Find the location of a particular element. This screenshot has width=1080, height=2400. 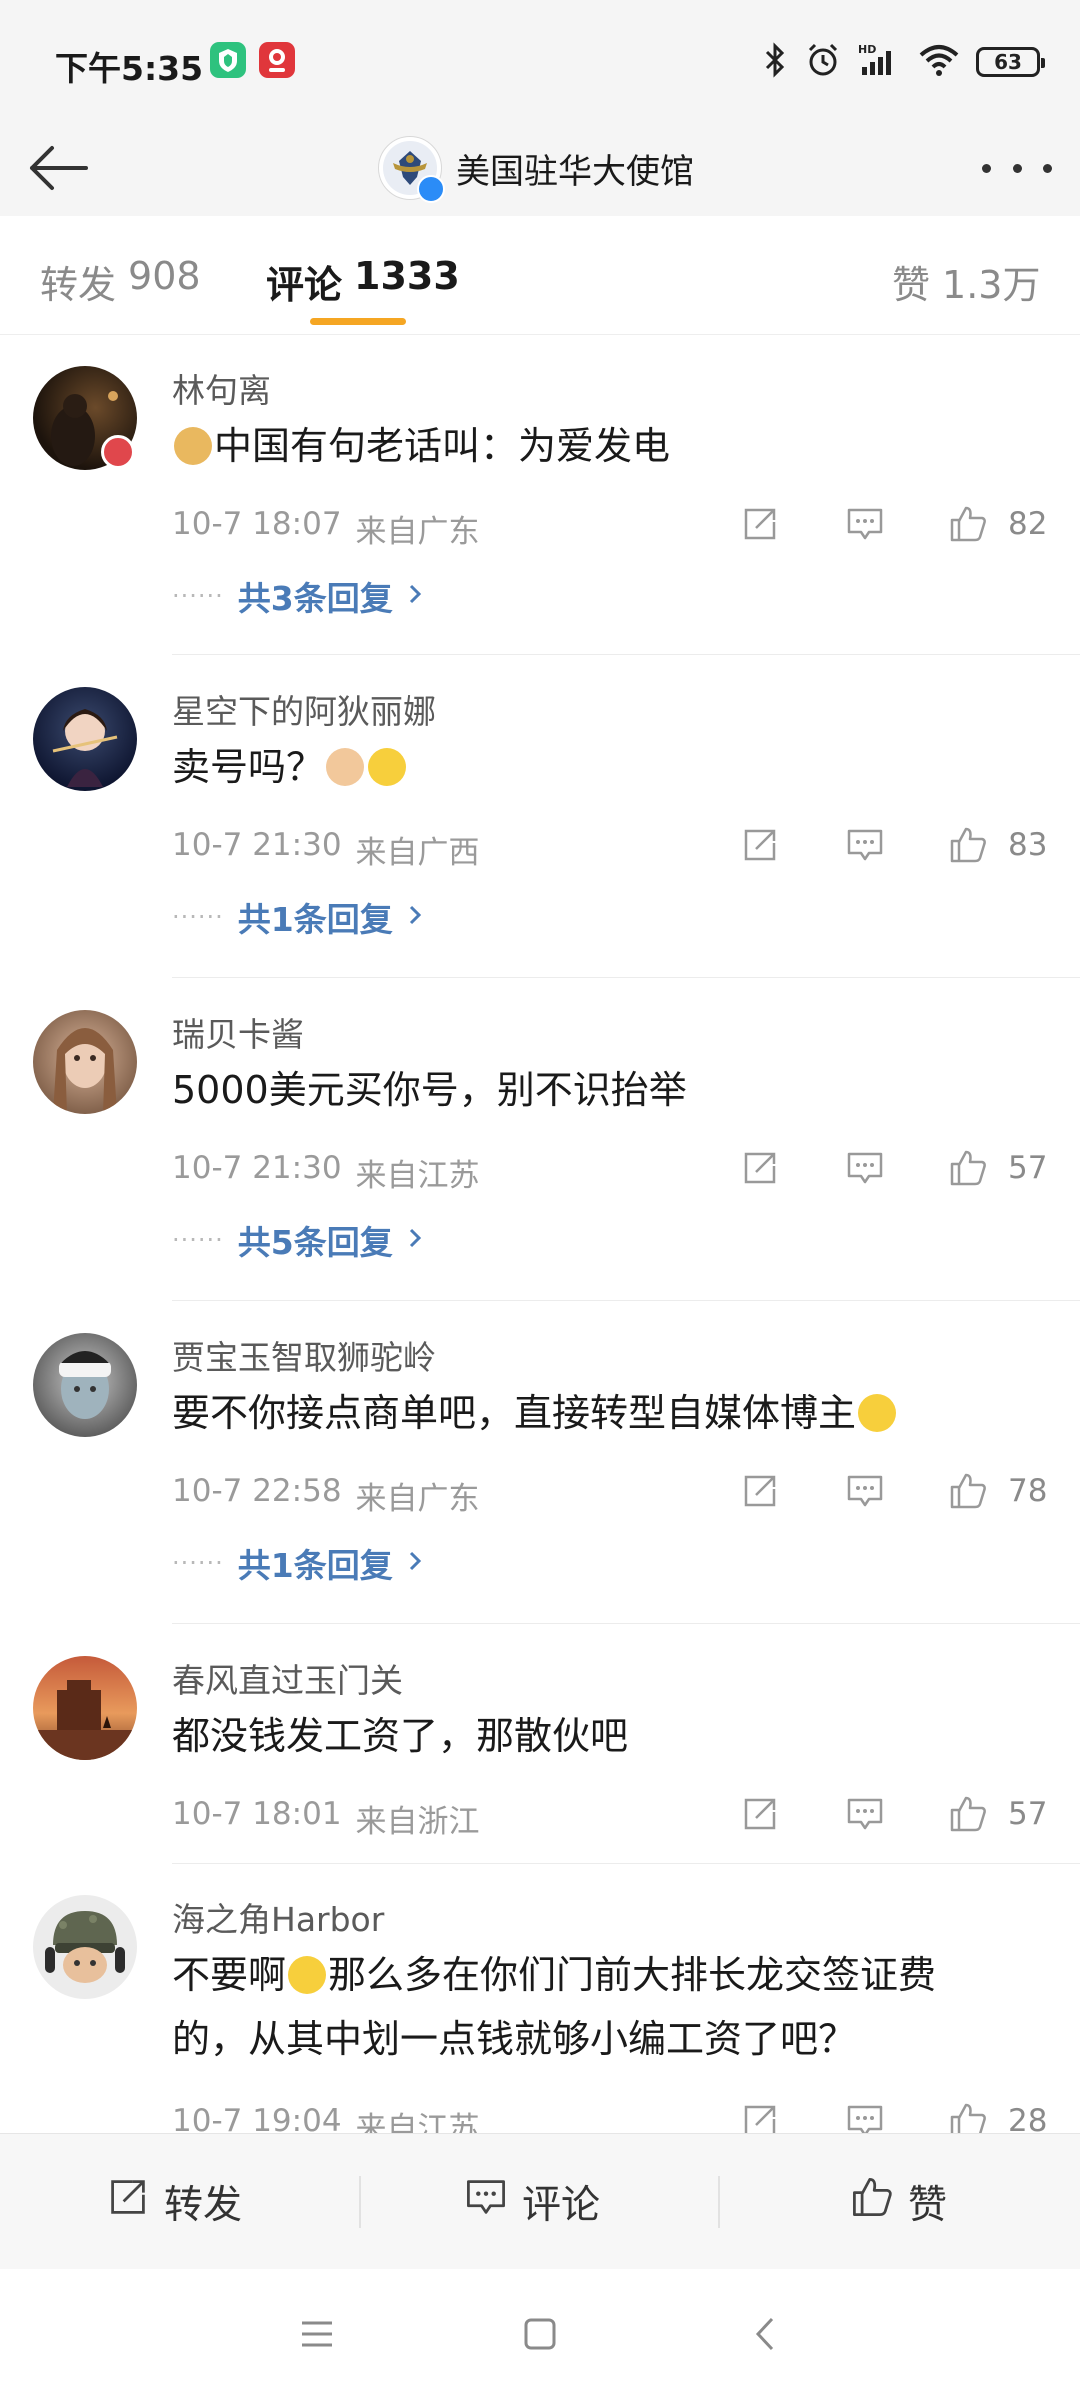

comment-text-line1: 不要啊 is located at coordinates (229, 1975).